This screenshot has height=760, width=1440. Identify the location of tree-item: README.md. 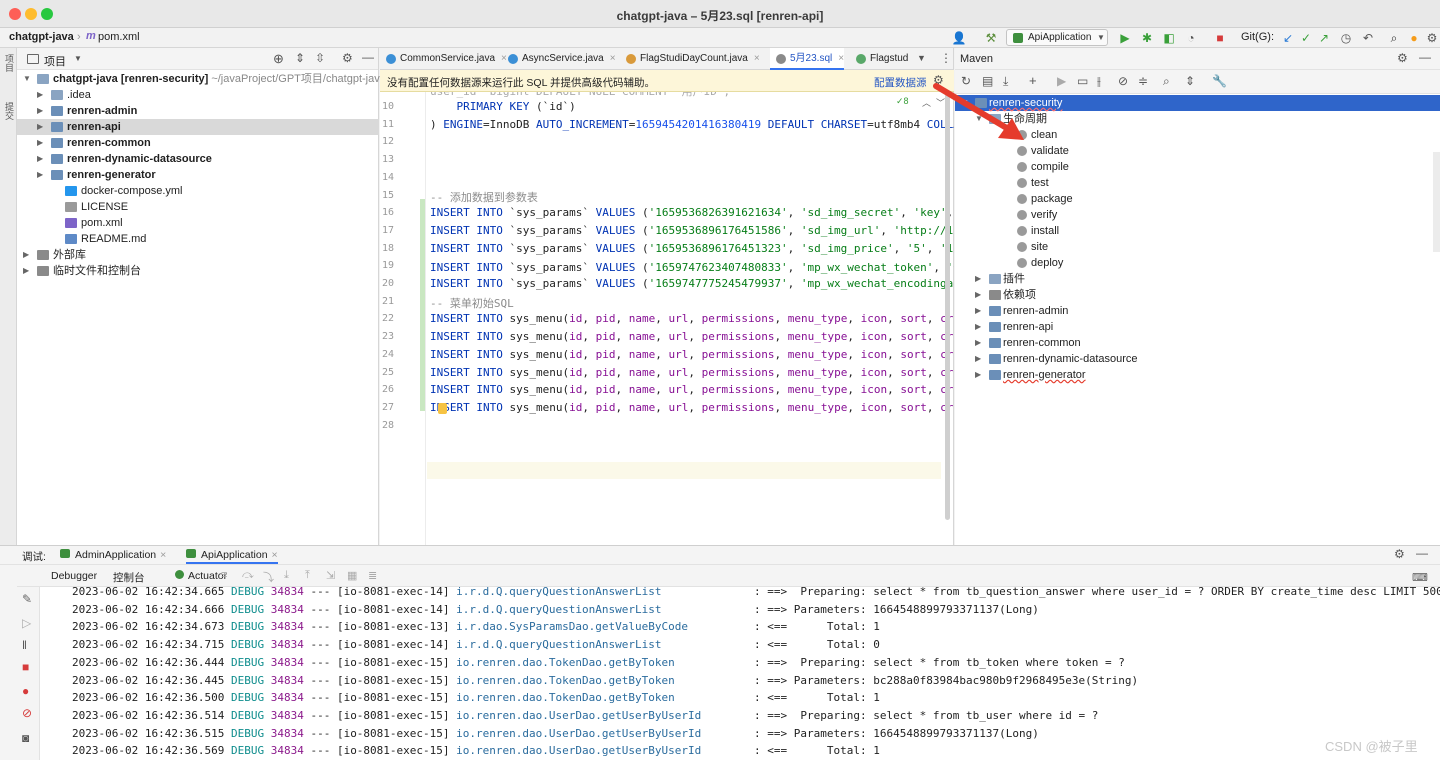
(198, 239).